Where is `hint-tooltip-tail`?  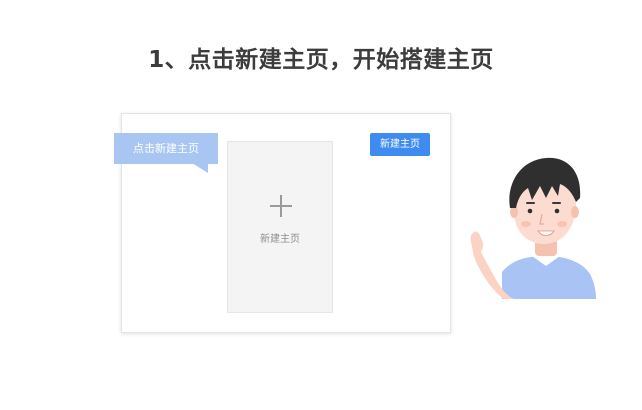 hint-tooltip-tail is located at coordinates (200, 168).